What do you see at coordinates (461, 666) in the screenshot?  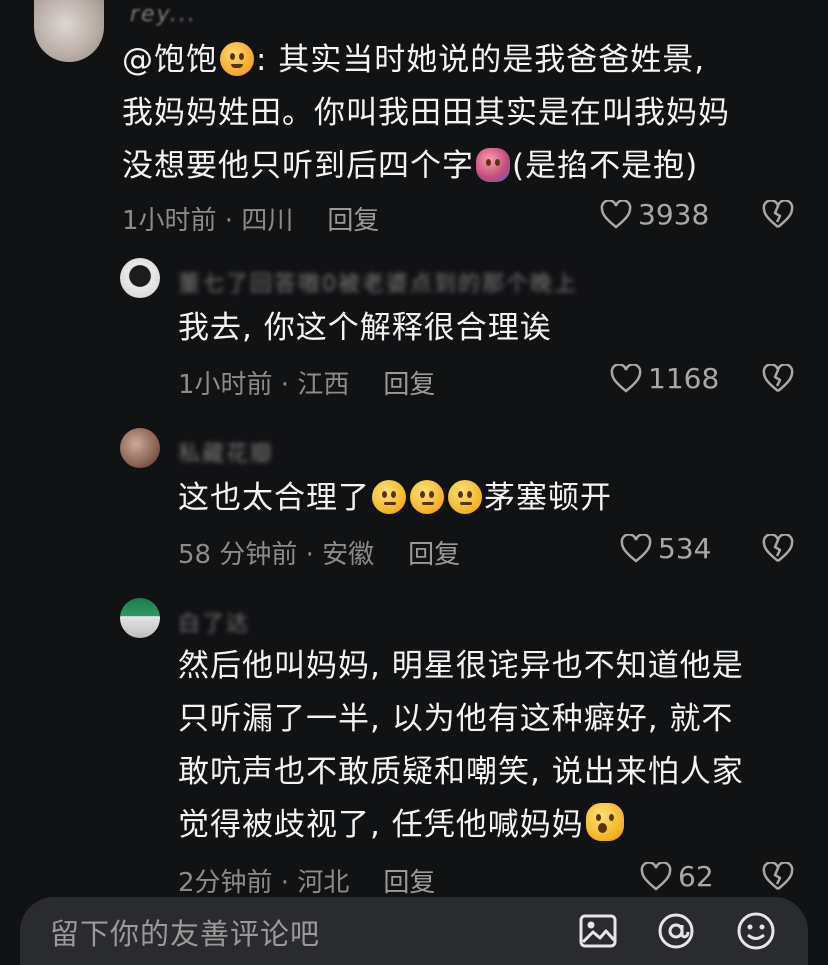 I see `comment-line: 然后他叫妈妈, 明星很诧异也不知道他是` at bounding box center [461, 666].